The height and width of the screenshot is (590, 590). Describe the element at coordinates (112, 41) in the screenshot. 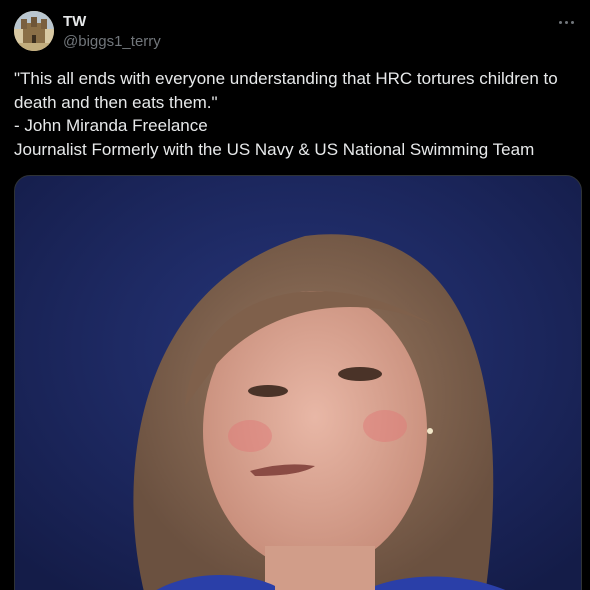

I see `author-handle: @biggs1_terry` at that location.